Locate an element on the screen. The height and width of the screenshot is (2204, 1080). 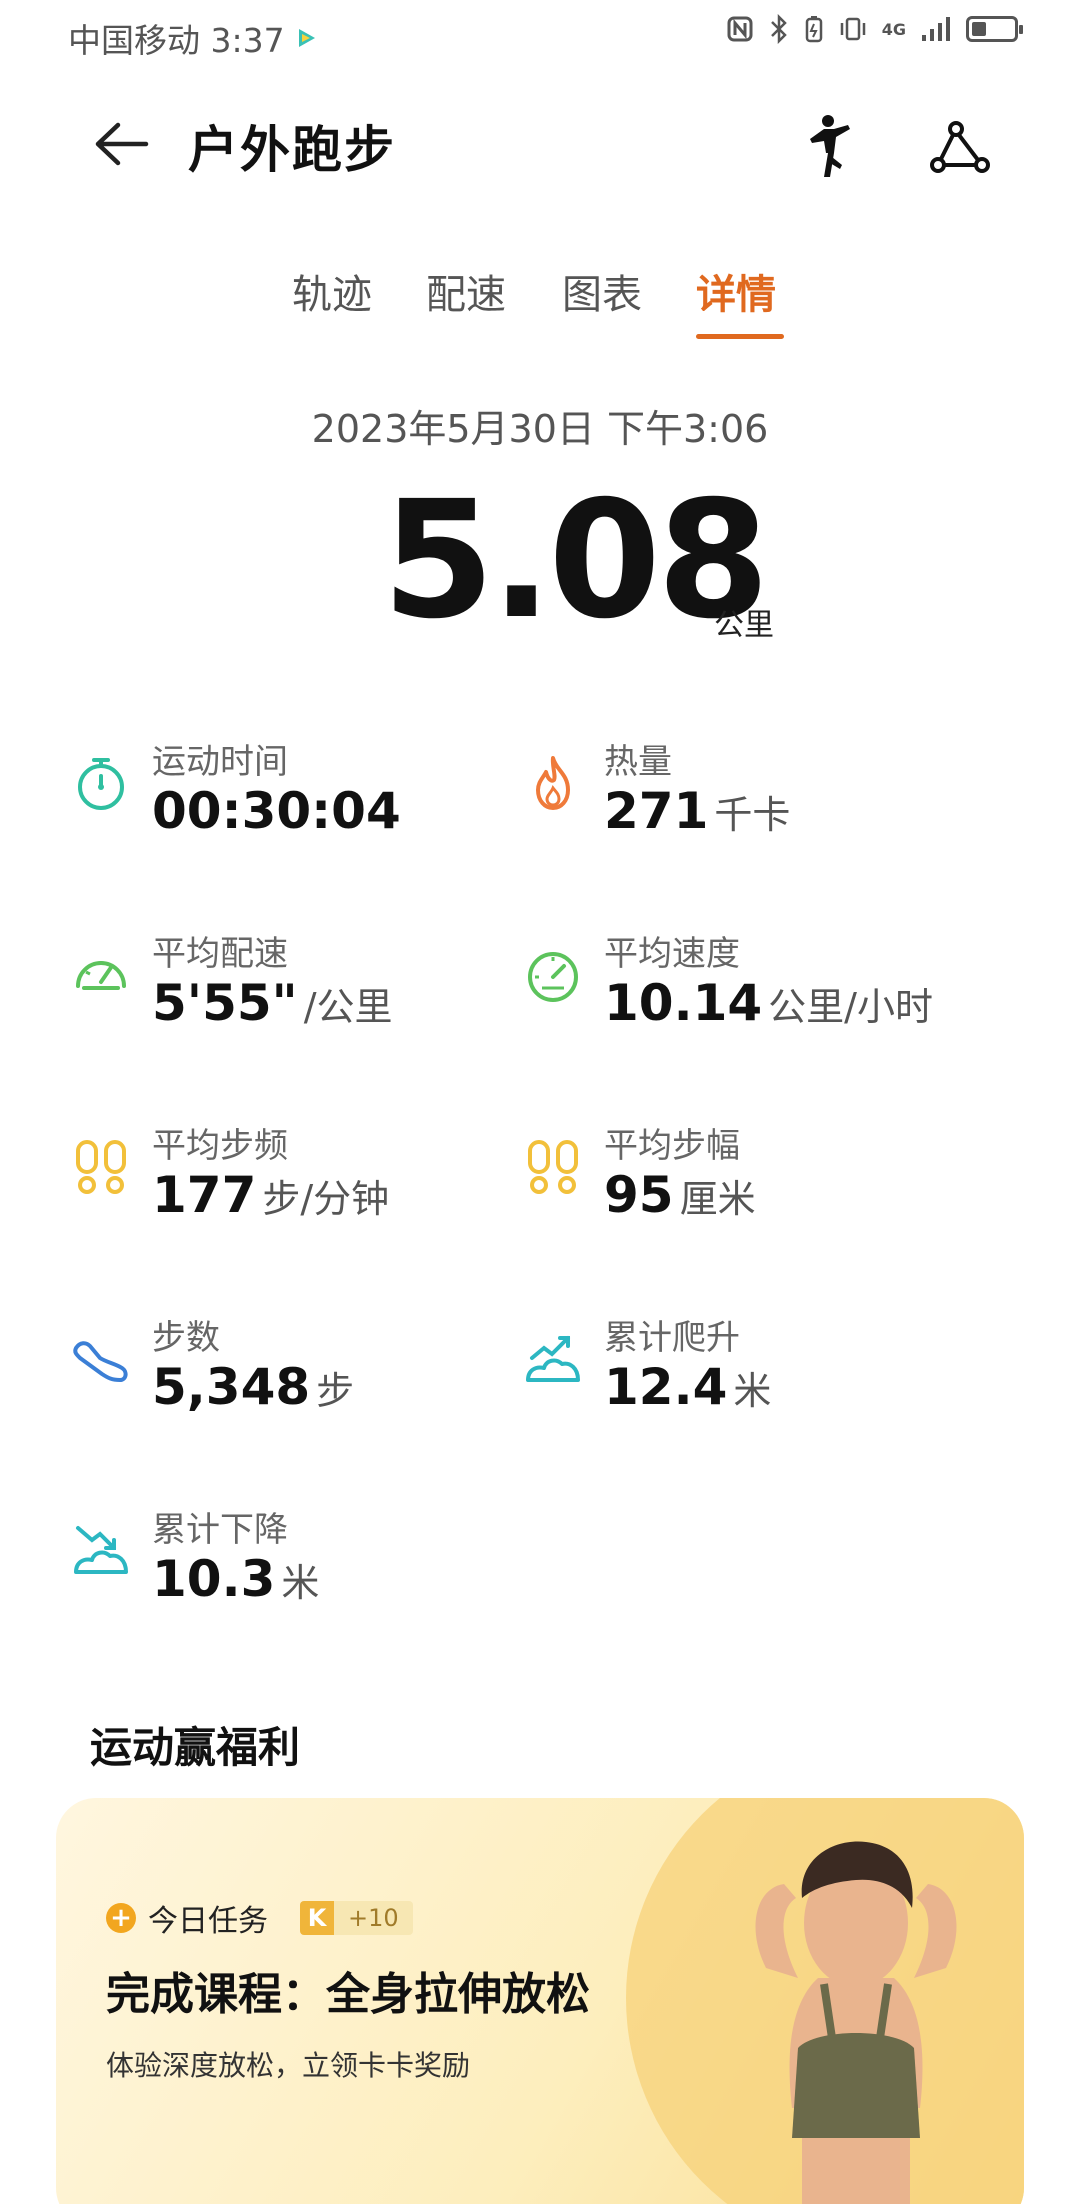
stat-value: 177 步/分钟 is located at coordinates (270, 1195).